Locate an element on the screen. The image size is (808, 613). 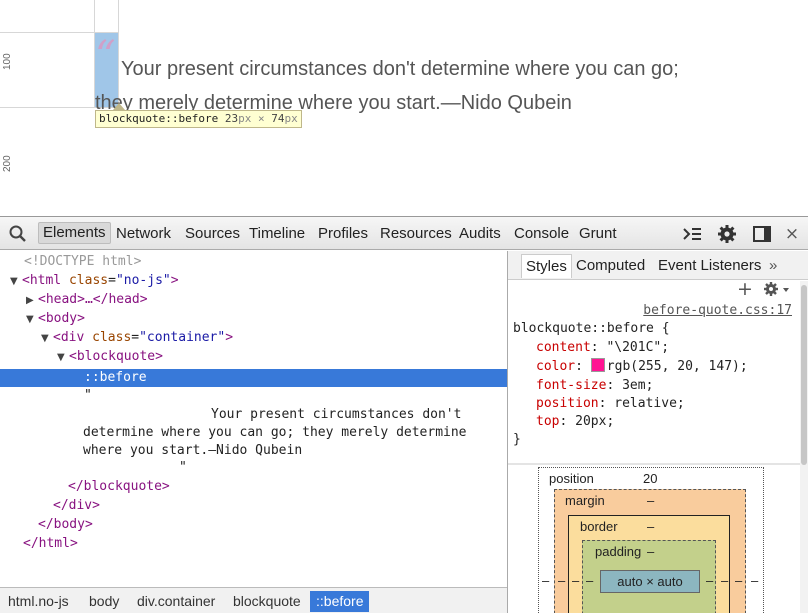
breadcrumb-before: ::before is located at coordinates (340, 601).